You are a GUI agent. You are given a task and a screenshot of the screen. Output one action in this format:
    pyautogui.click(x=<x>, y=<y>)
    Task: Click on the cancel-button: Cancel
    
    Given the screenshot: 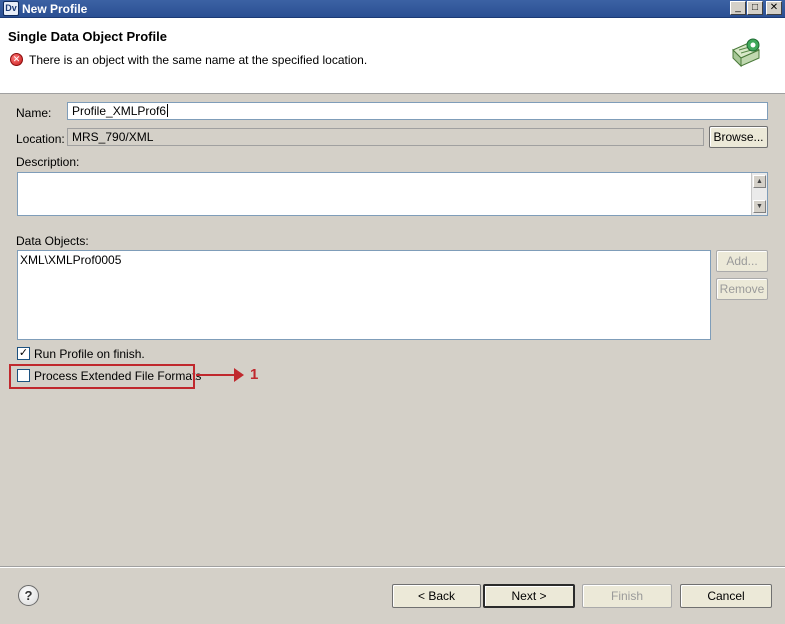 What is the action you would take?
    pyautogui.click(x=726, y=596)
    